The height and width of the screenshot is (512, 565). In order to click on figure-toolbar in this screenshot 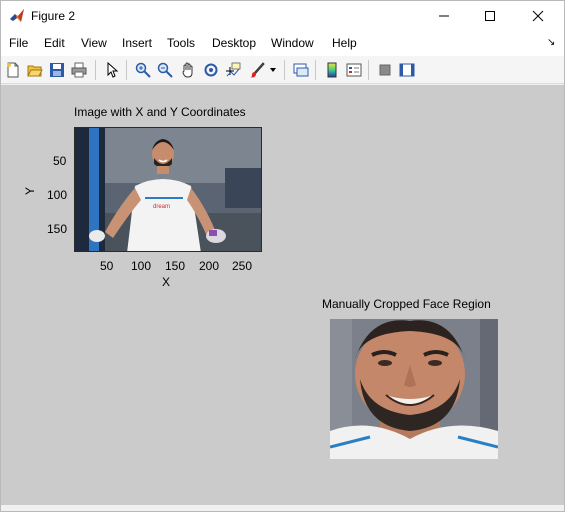, I will do `click(282, 70)`.